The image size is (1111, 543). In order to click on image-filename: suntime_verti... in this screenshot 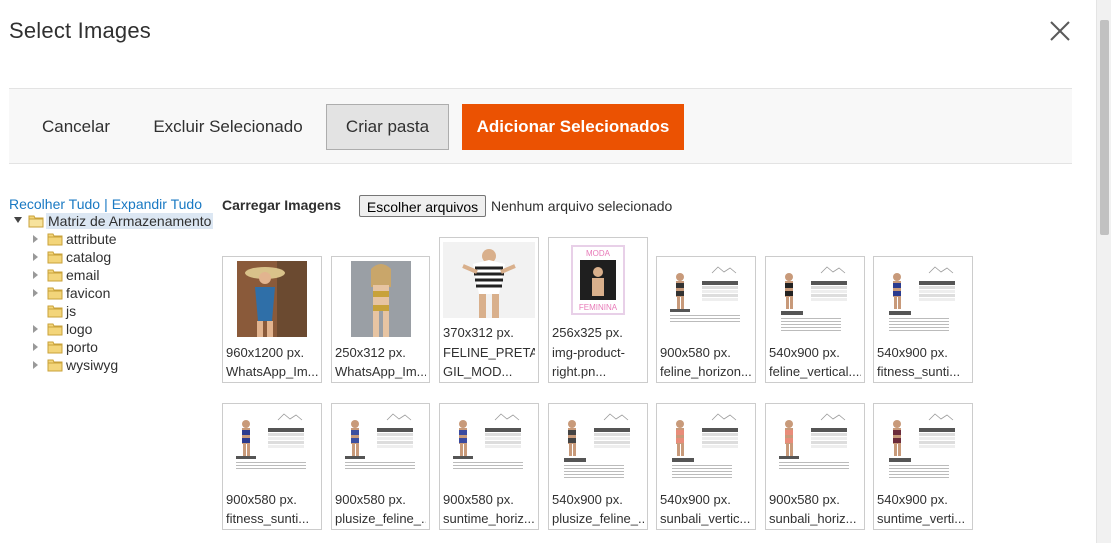, I will do `click(921, 518)`.